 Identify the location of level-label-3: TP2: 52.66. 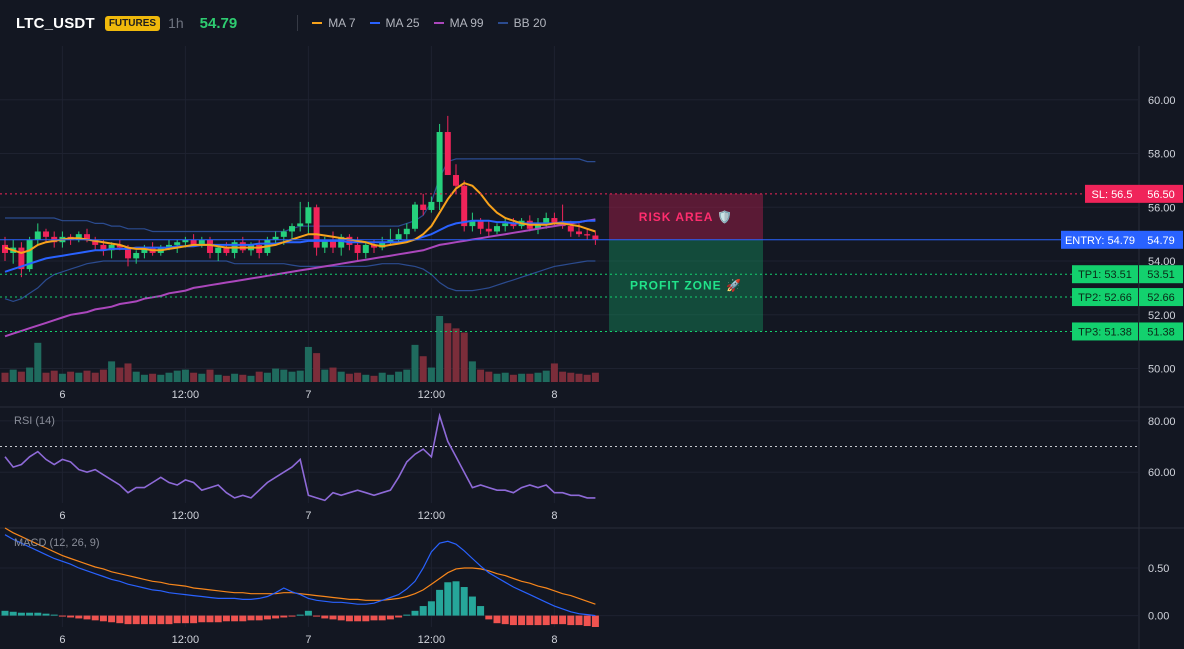
(1105, 298).